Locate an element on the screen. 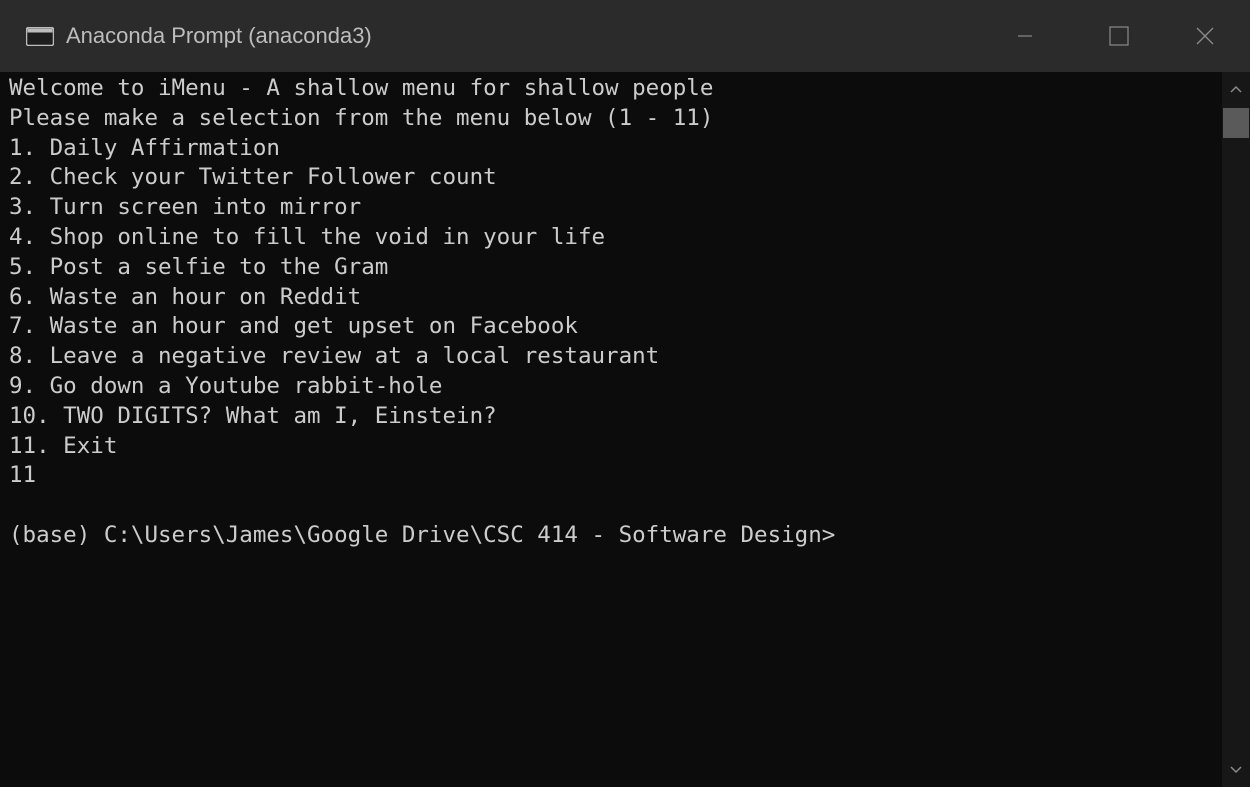 The image size is (1250, 787). menu-option-5: 5. Post a selfie to the Gram is located at coordinates (199, 266).